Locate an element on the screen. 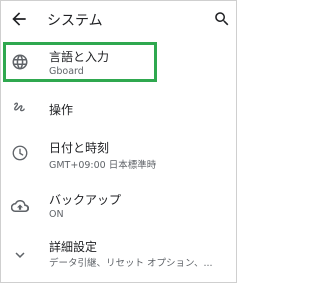 The width and height of the screenshot is (320, 283). item-label: 操作 is located at coordinates (61, 110).